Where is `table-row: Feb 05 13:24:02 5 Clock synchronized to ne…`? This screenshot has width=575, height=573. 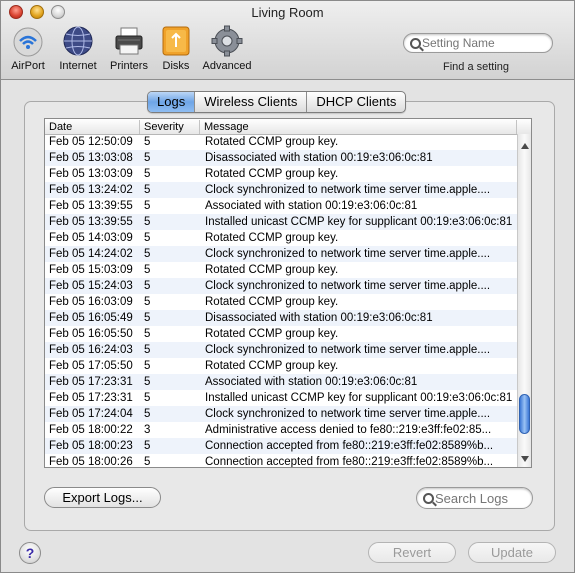 table-row: Feb 05 13:24:02 5 Clock synchronized to ne… is located at coordinates (281, 190).